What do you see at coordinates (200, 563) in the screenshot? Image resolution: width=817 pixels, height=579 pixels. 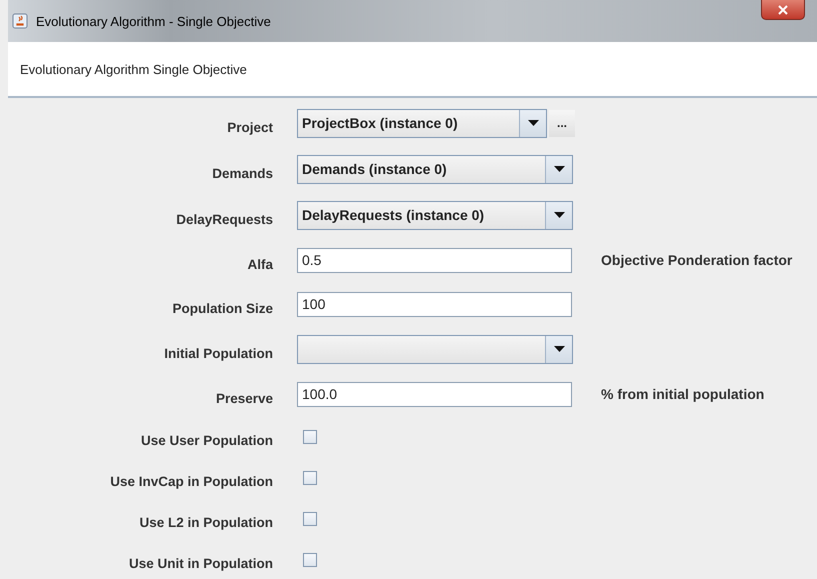 I see `field-label: Use Unit in Population` at bounding box center [200, 563].